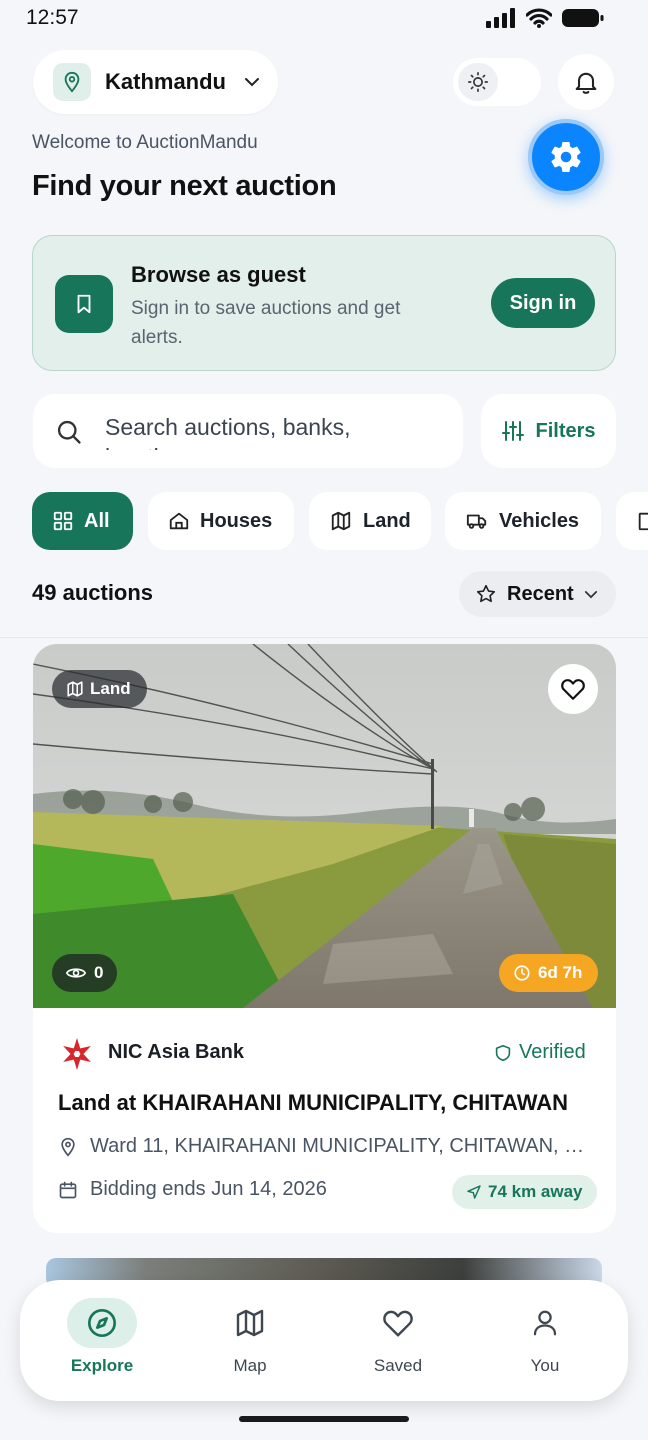 This screenshot has height=1440, width=648. What do you see at coordinates (324, 1419) in the screenshot?
I see `home-indicator` at bounding box center [324, 1419].